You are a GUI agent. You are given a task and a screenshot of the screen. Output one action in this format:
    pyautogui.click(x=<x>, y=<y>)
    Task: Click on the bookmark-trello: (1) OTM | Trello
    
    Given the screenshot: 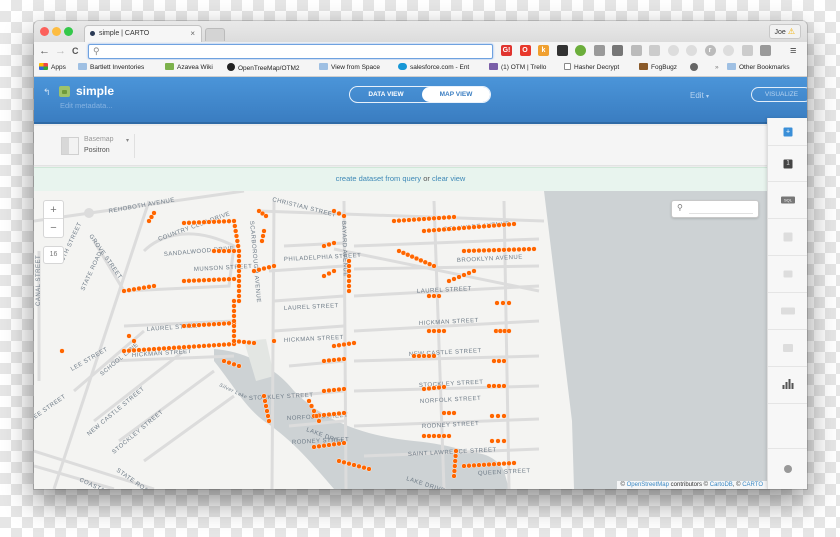 What is the action you would take?
    pyautogui.click(x=517, y=68)
    